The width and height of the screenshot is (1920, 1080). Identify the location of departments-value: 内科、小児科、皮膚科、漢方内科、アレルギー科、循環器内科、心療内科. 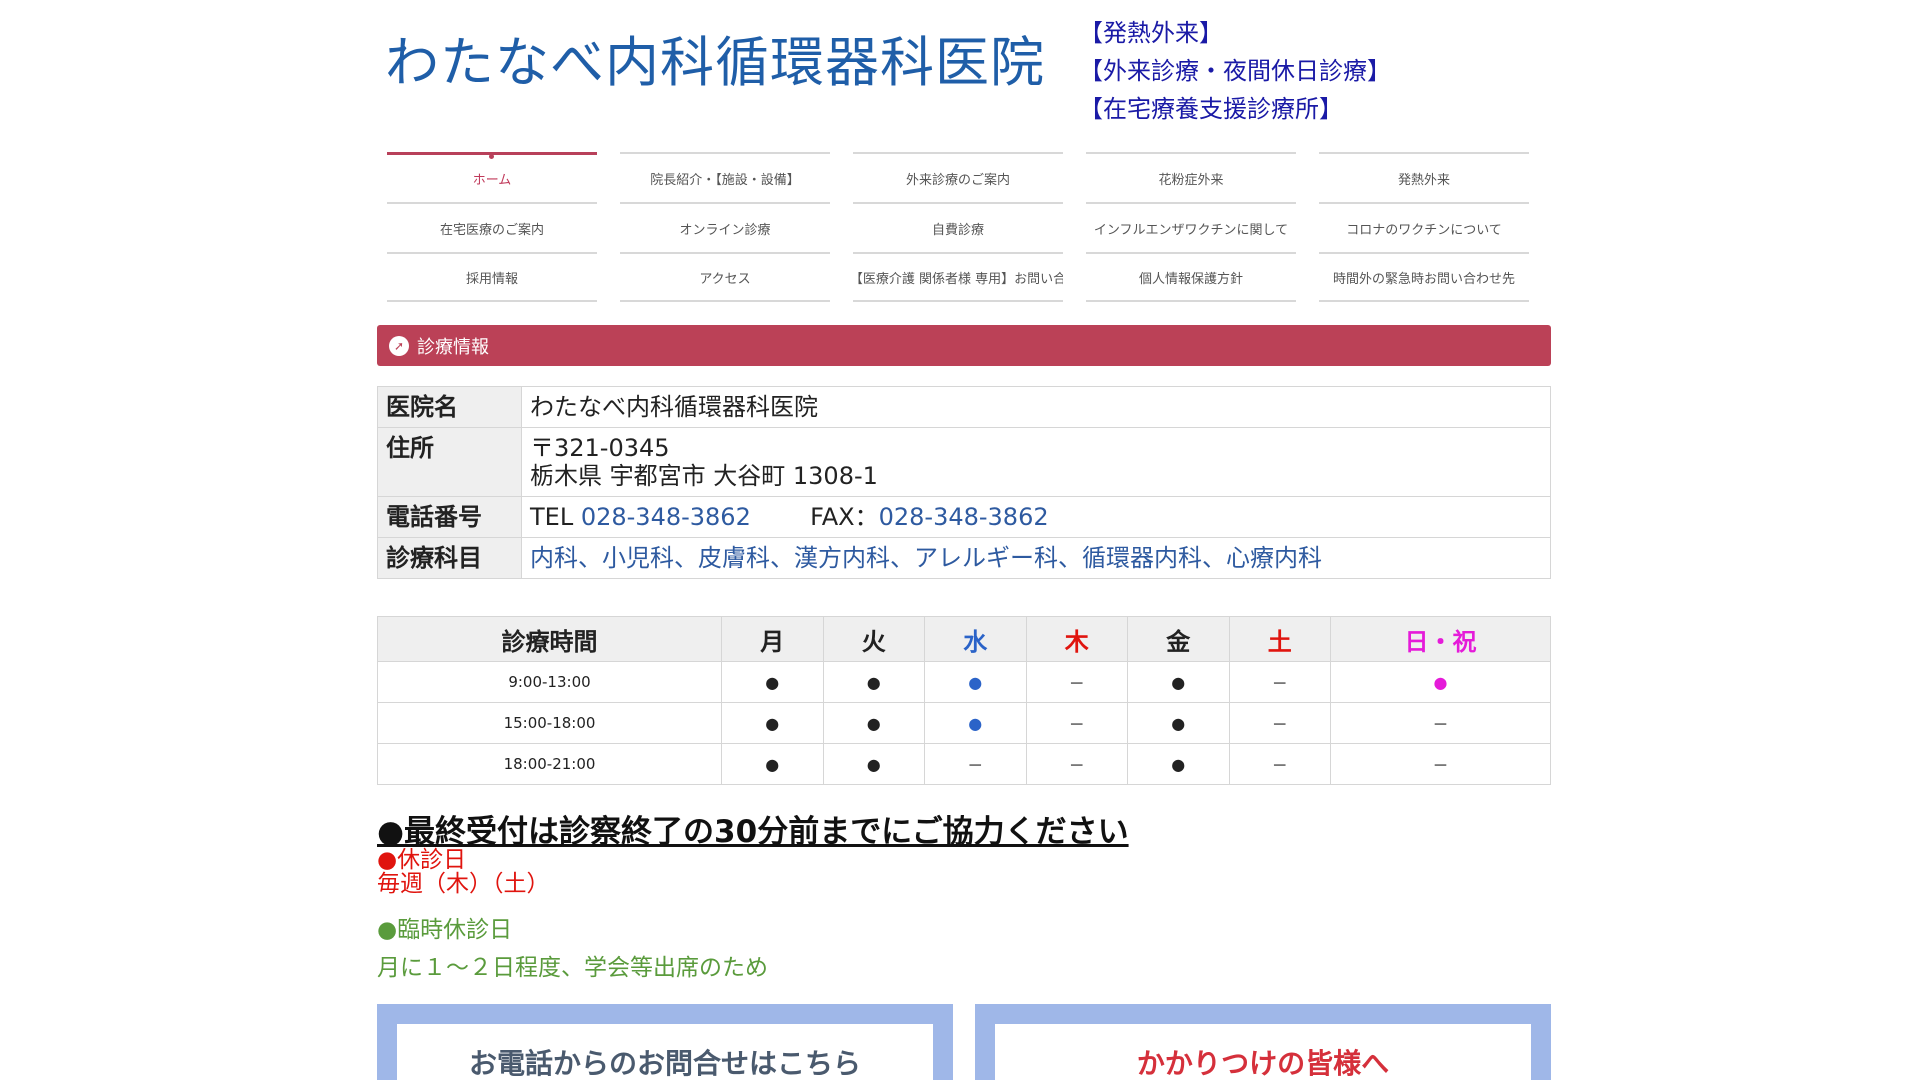
(1036, 558).